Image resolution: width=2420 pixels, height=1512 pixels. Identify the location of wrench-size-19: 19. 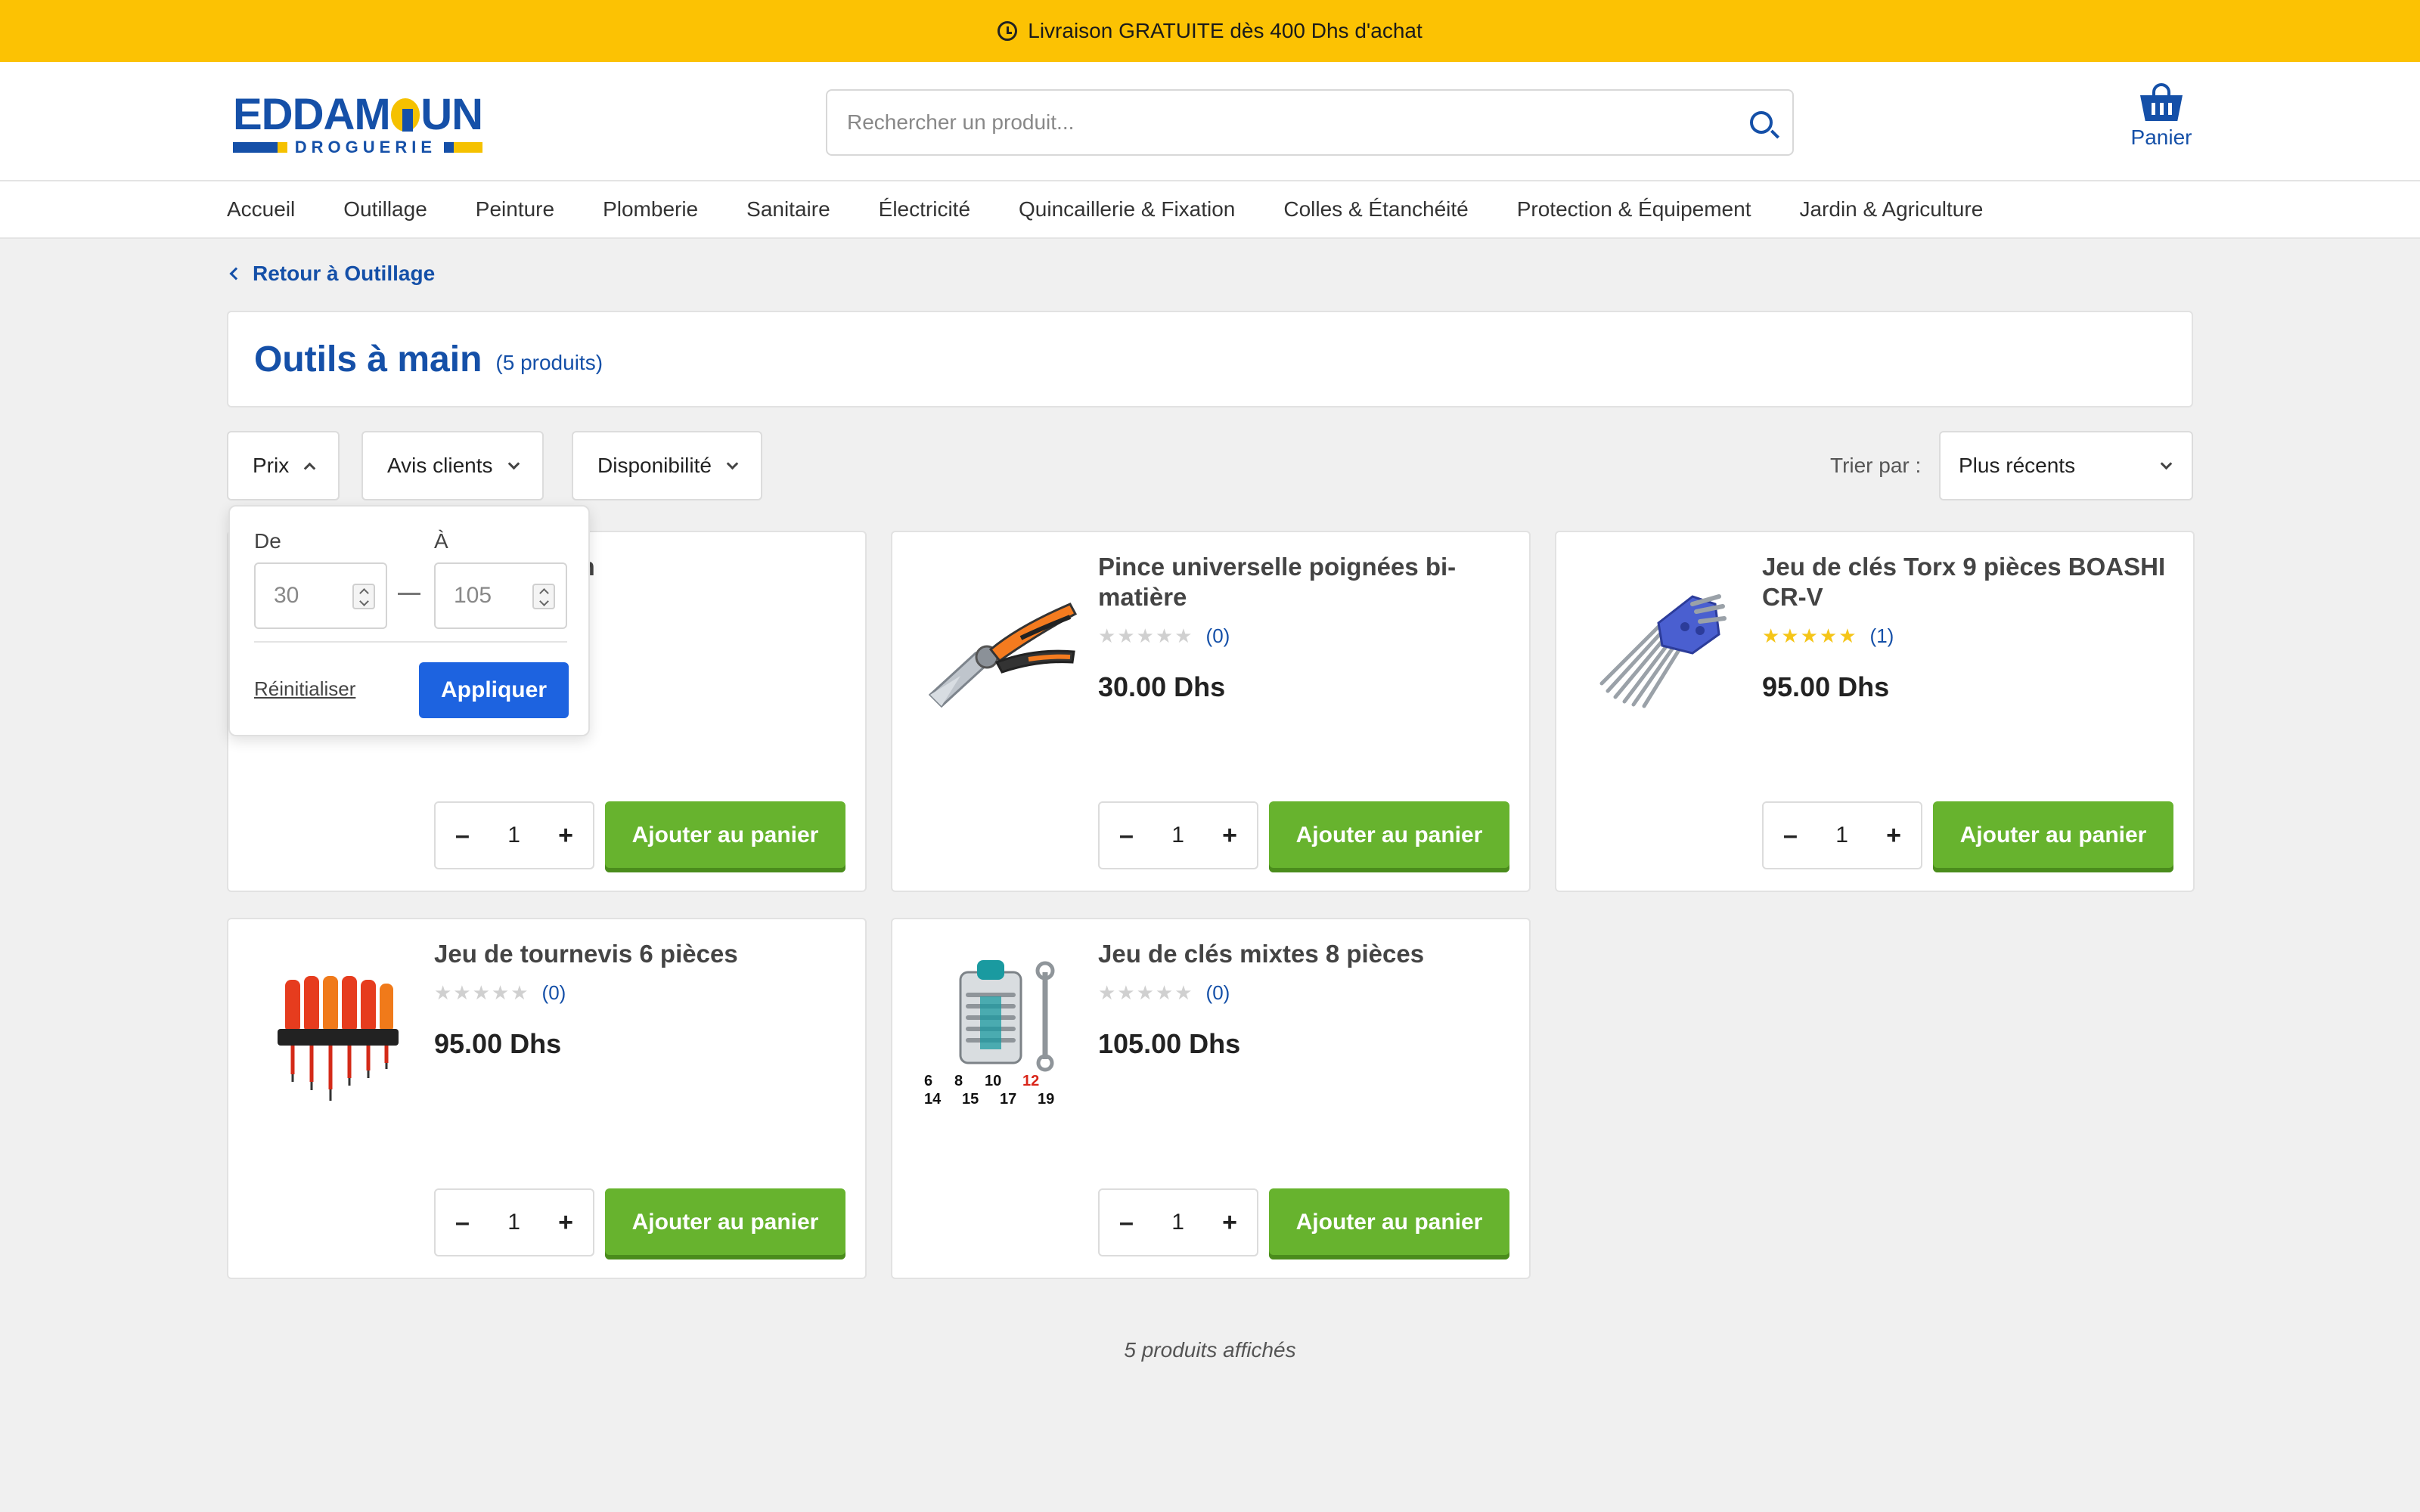
(1046, 1100).